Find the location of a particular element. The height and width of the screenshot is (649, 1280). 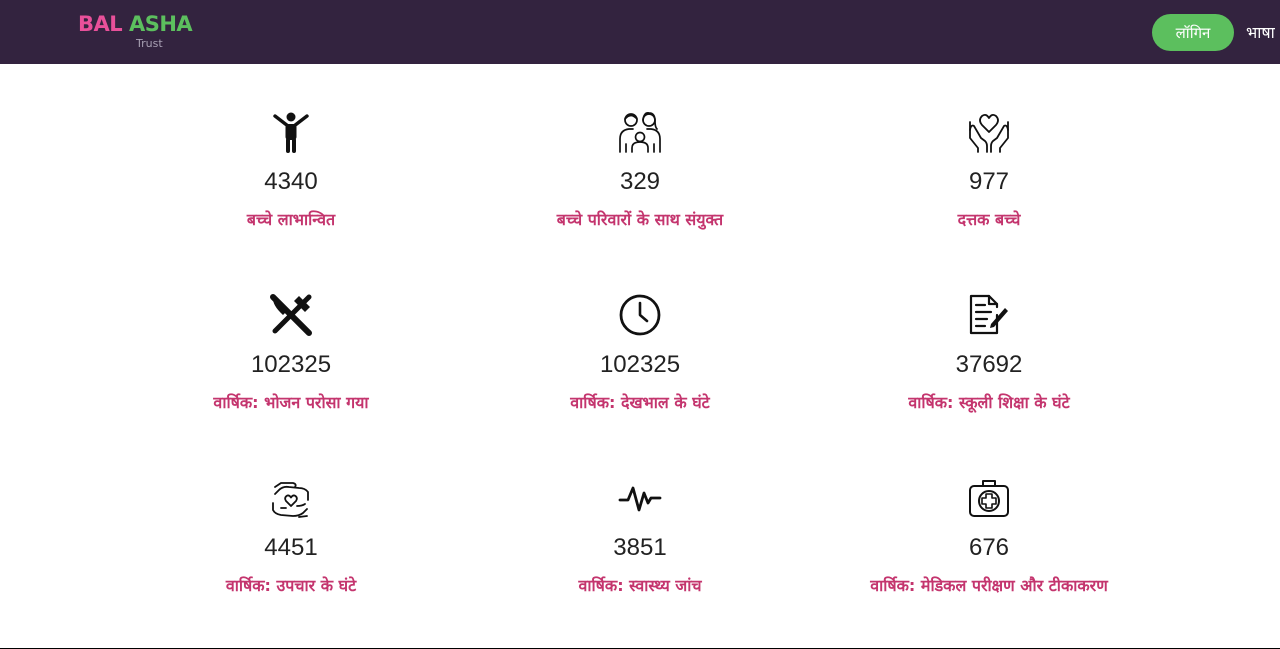

stat-label: बच्चे परिवारों के साथ संयुक्त is located at coordinates (640, 219).